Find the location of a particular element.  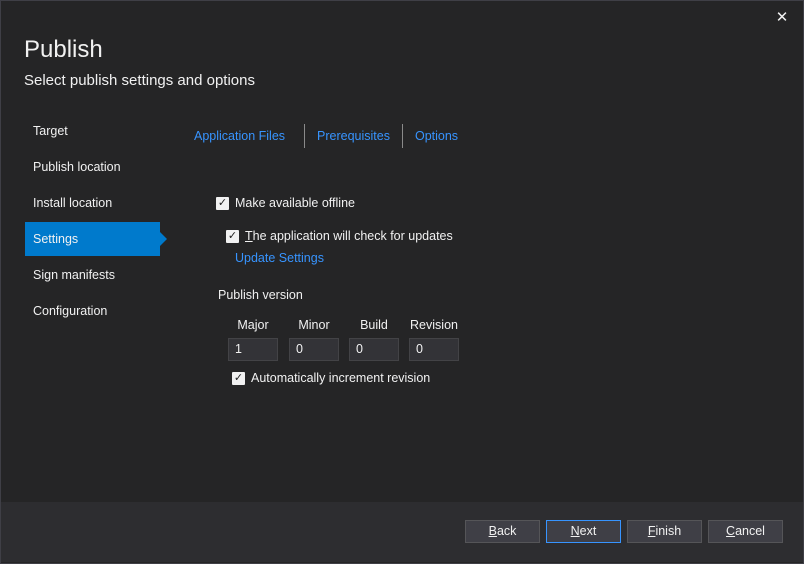

offline-option: ✓ Make available offline is located at coordinates (285, 203).